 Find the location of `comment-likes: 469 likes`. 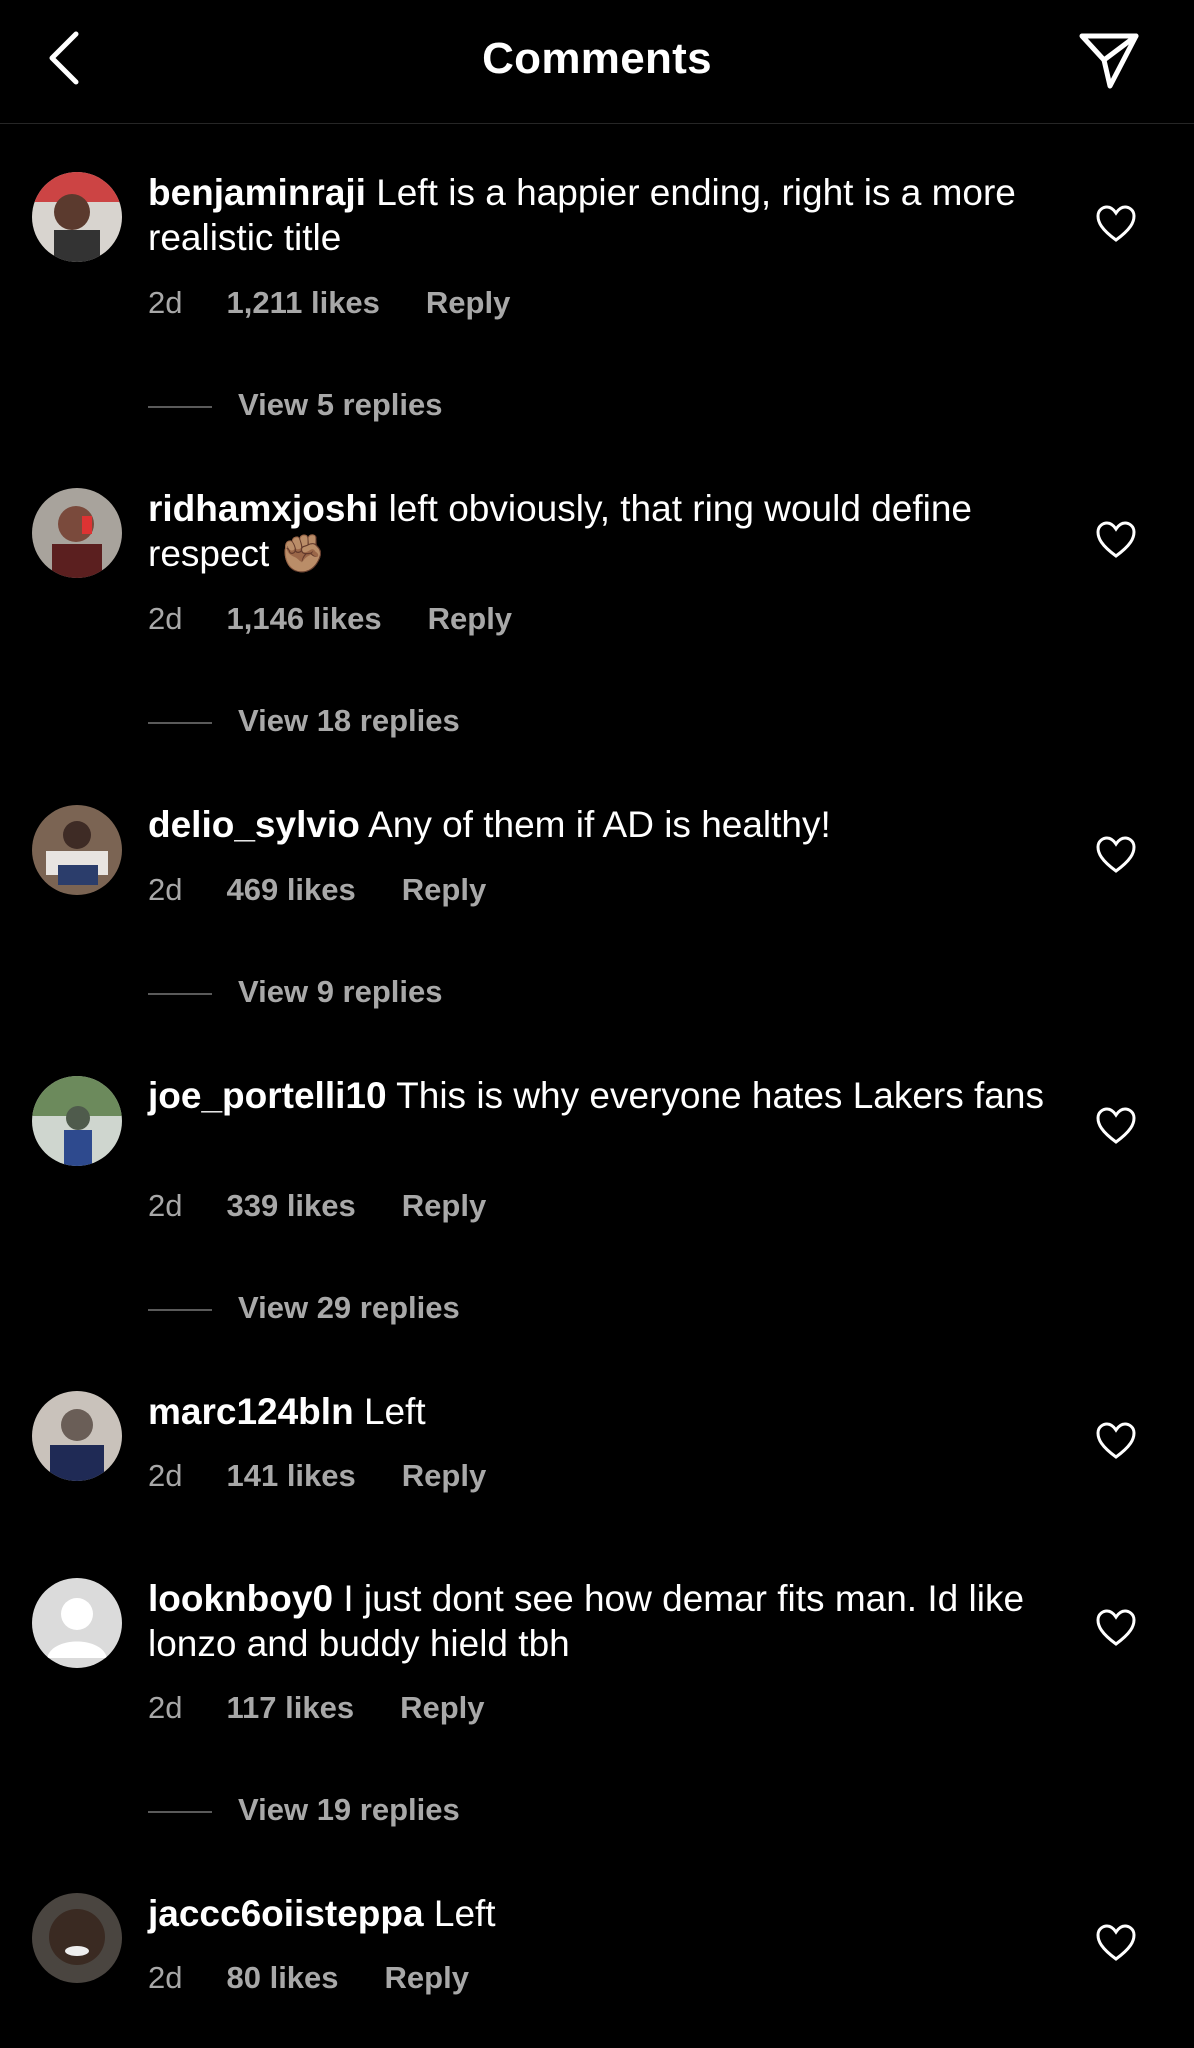

comment-likes: 469 likes is located at coordinates (290, 890).